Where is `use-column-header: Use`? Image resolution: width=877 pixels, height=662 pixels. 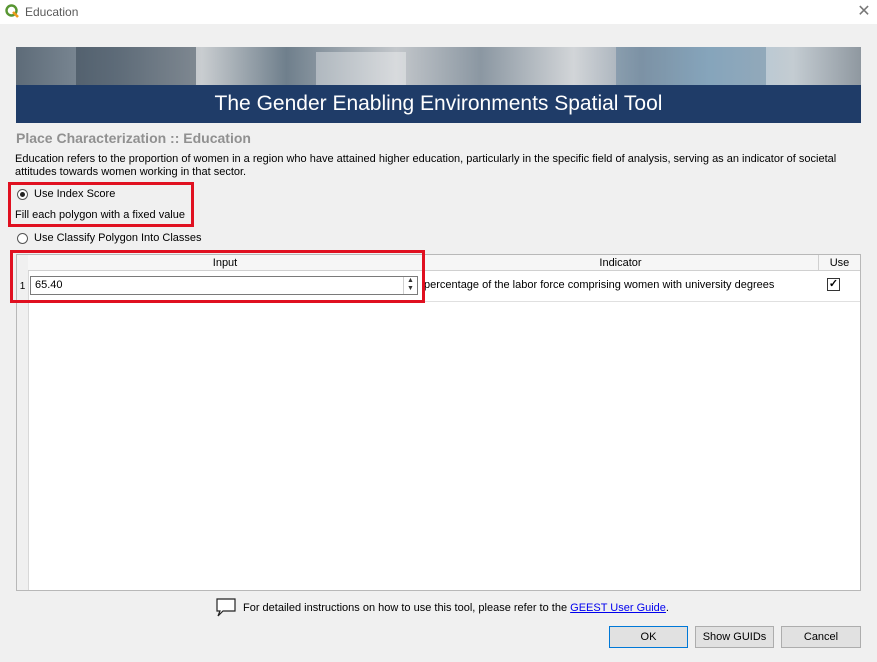
use-column-header: Use is located at coordinates (839, 263).